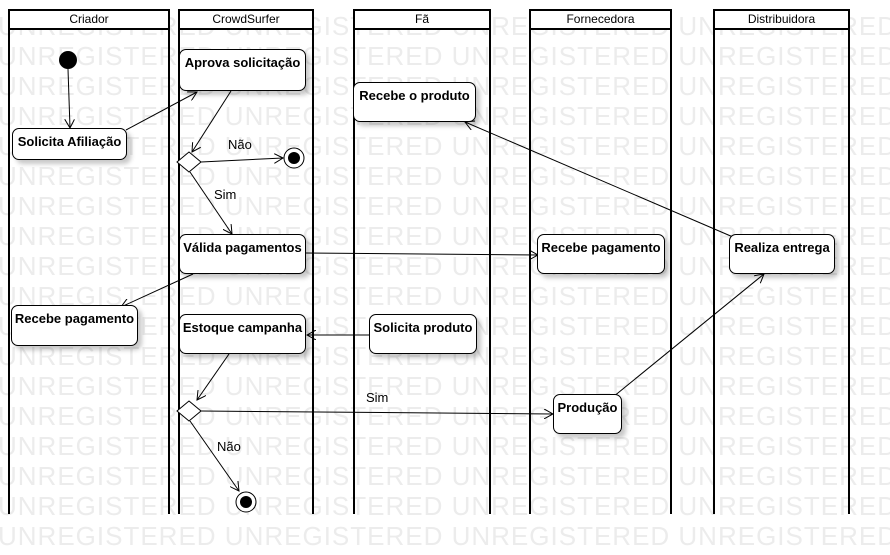  What do you see at coordinates (210, 202) in the screenshot?
I see `edge-decision-1-sim` at bounding box center [210, 202].